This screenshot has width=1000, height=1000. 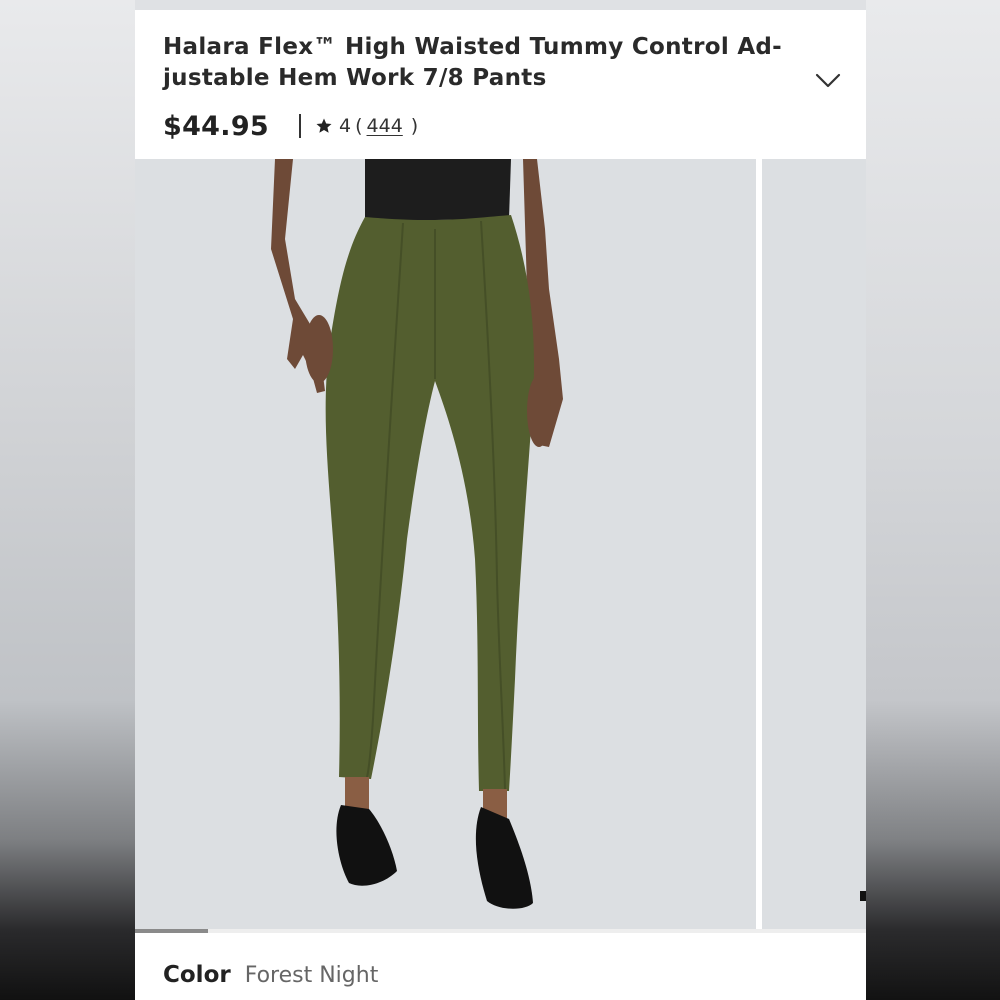 I want to click on price-row: $44.95 4 ( 444 ), so click(x=290, y=126).